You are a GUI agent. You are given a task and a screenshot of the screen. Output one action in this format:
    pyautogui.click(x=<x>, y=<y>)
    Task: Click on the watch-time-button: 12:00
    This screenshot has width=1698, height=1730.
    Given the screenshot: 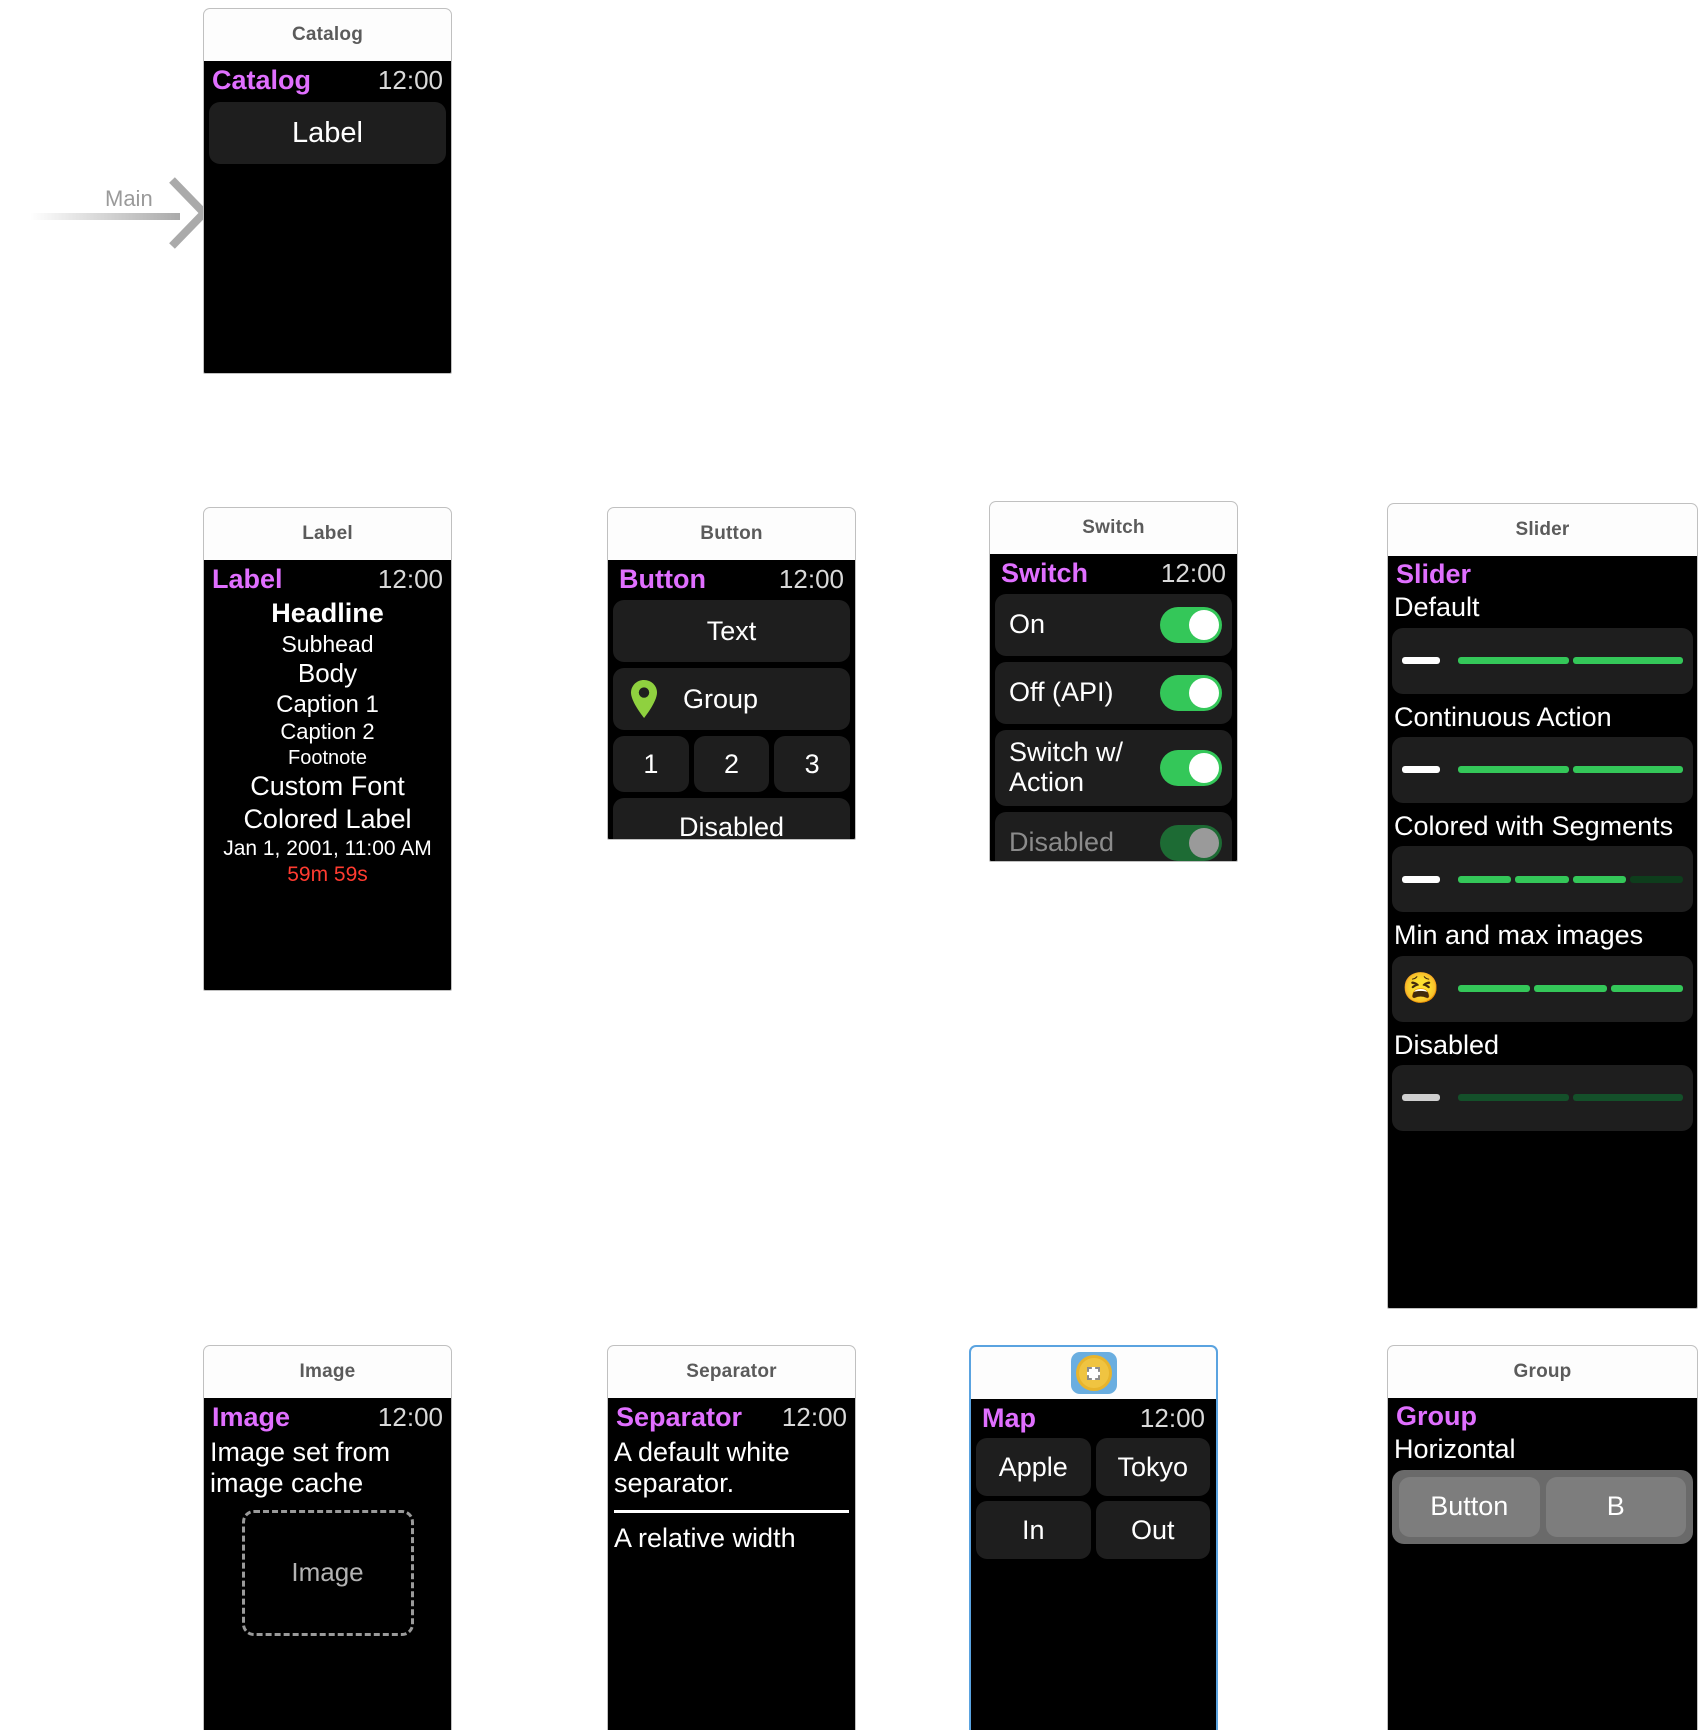 What is the action you would take?
    pyautogui.click(x=811, y=579)
    